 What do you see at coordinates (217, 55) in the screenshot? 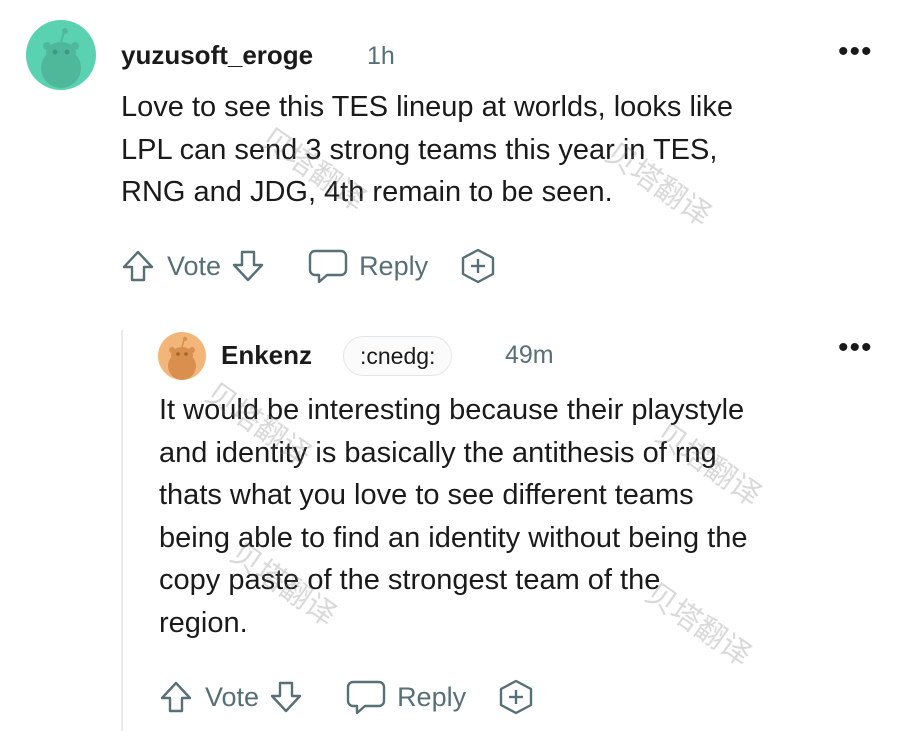
I see `username: yuzusoft_eroge` at bounding box center [217, 55].